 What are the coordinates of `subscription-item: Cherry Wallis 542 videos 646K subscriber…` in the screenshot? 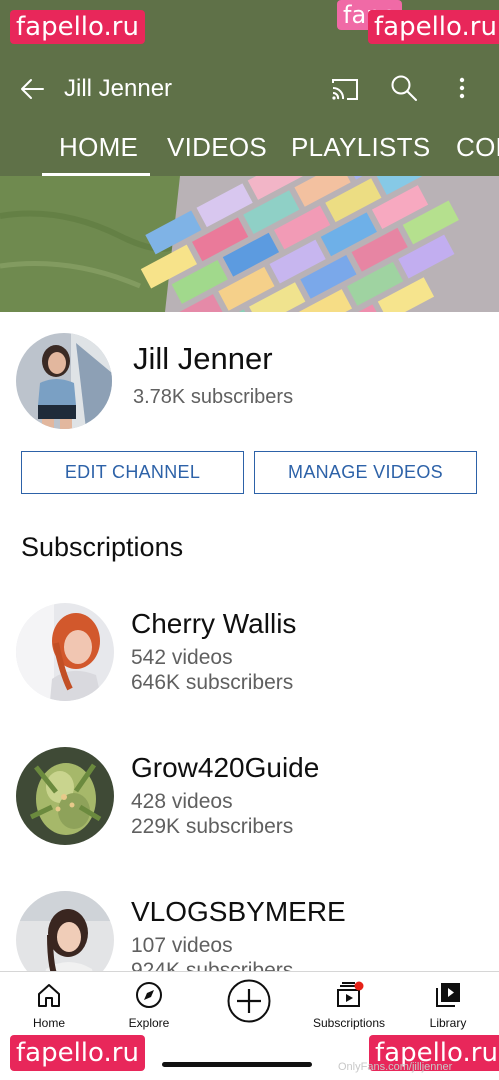 It's located at (249, 658).